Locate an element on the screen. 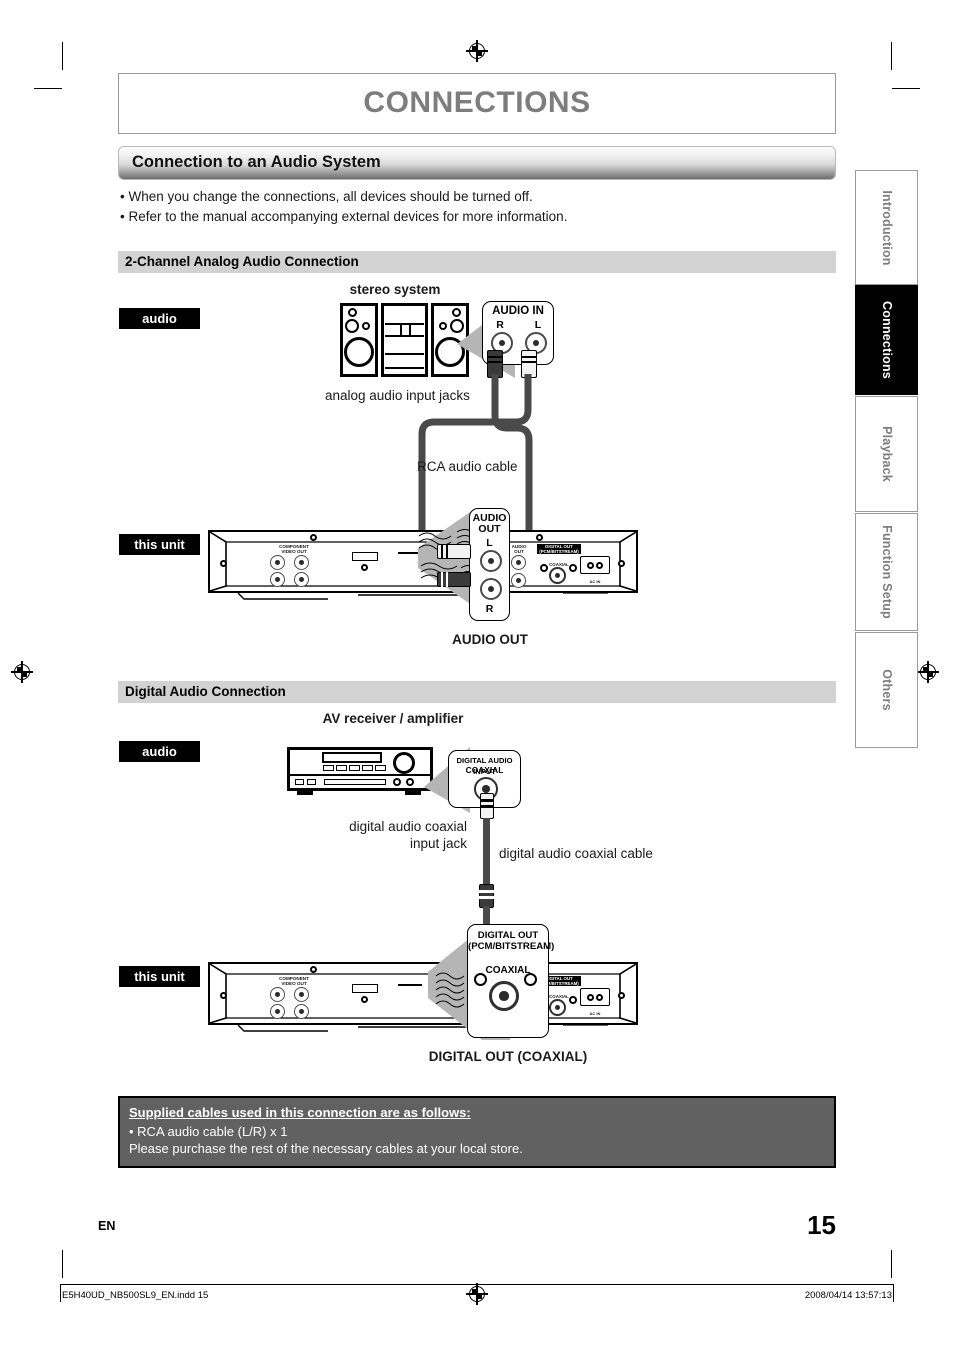 This screenshot has height=1351, width=954. rear-panel-d-screw-center is located at coordinates (313, 969).